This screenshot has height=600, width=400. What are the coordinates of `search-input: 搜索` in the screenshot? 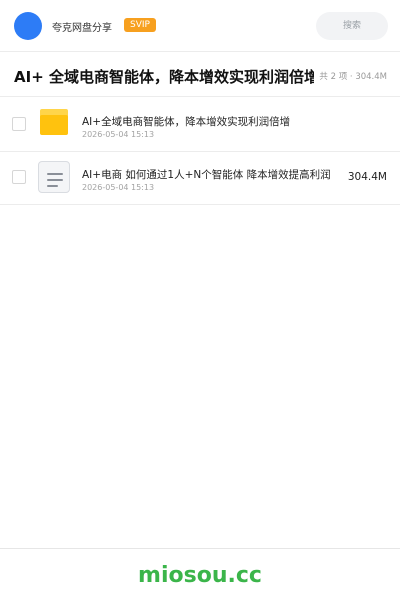 It's located at (352, 26).